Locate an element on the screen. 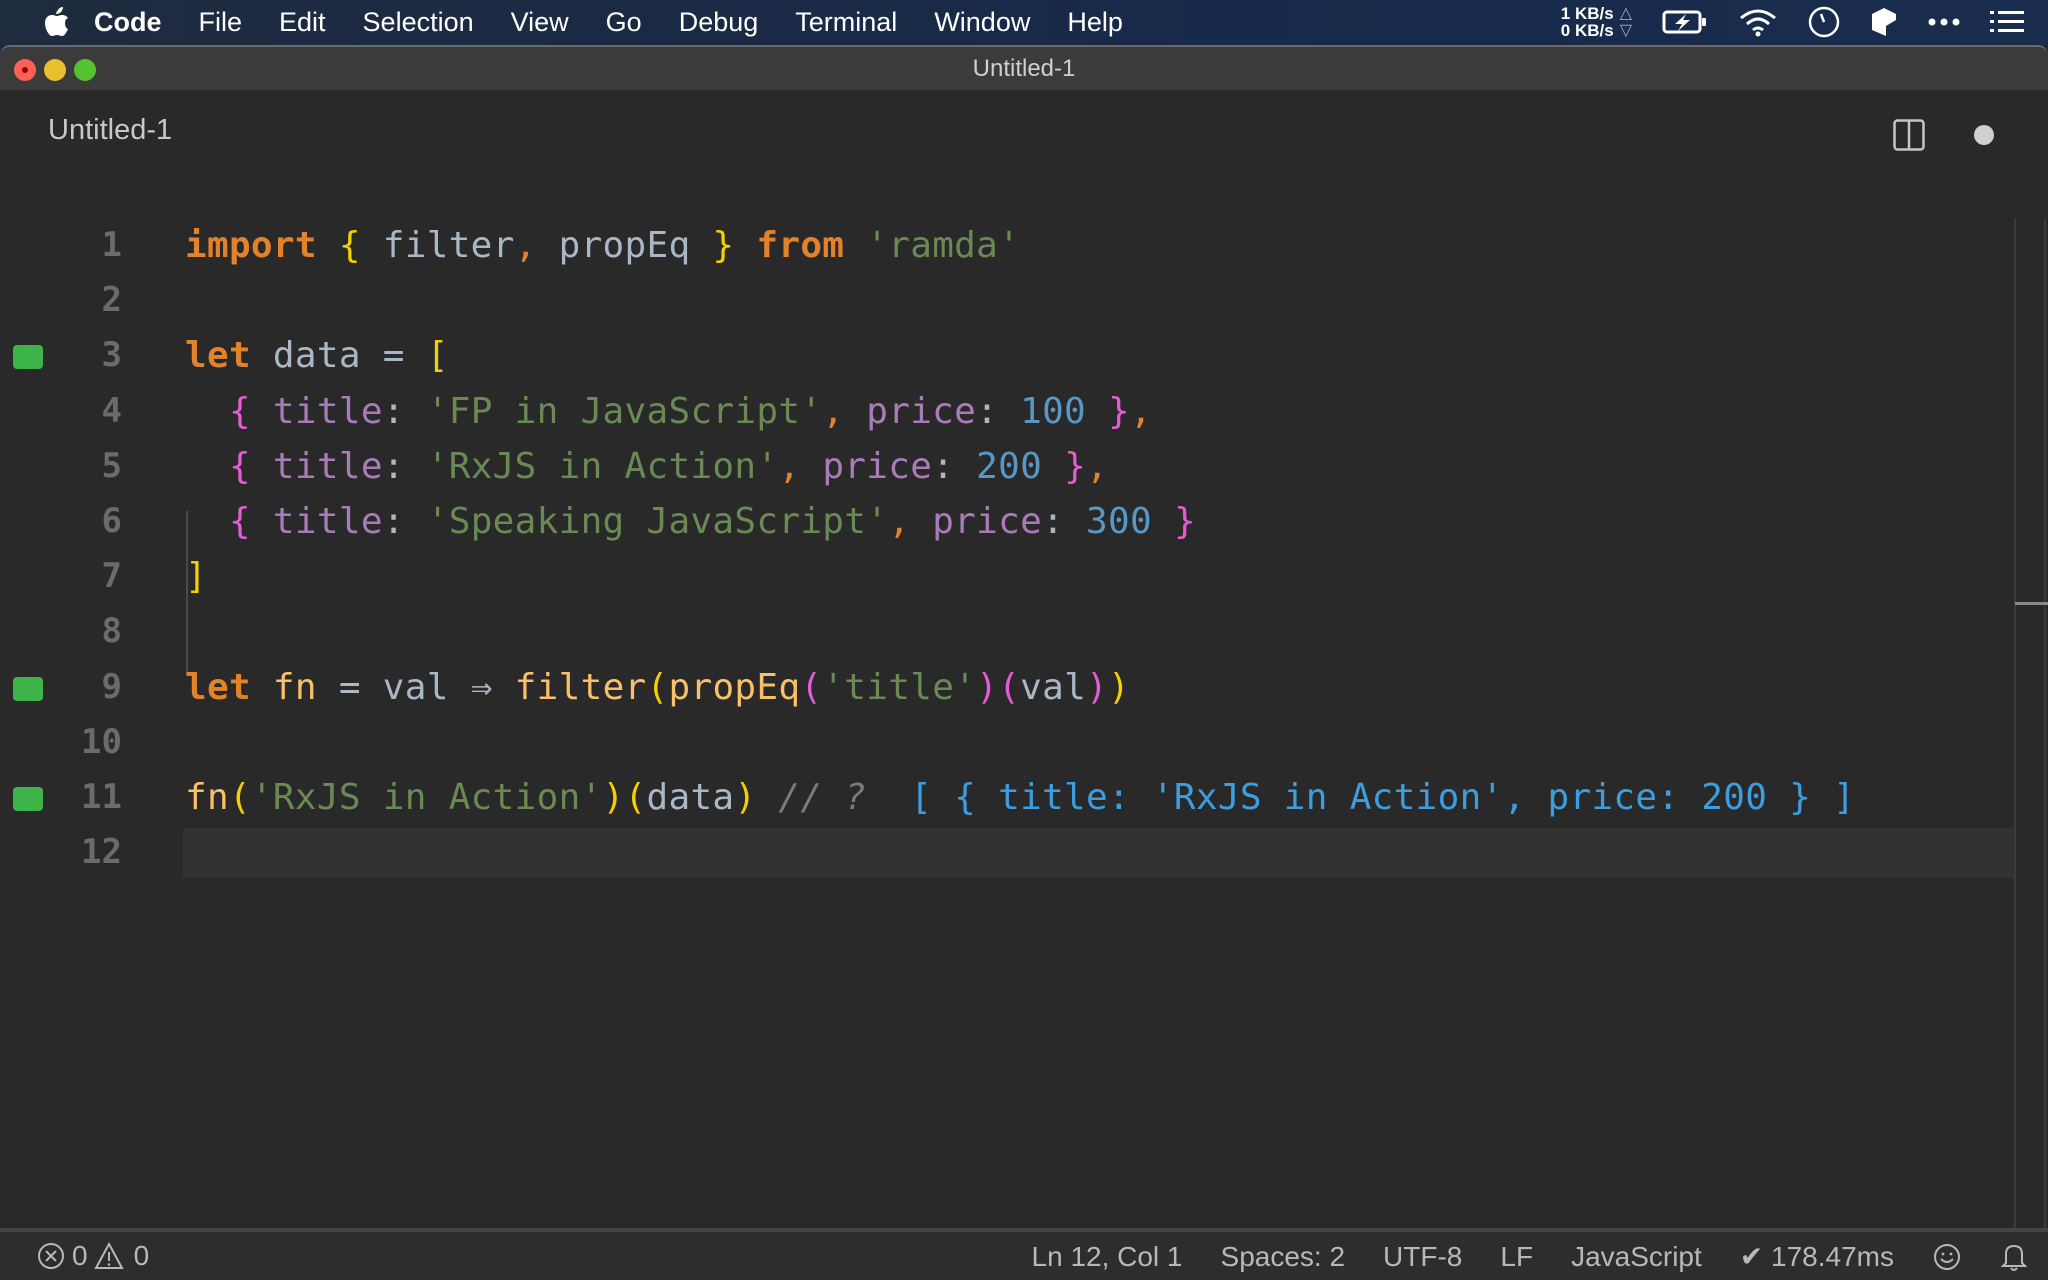 The width and height of the screenshot is (2048, 1280). menu-terminal: Terminal is located at coordinates (846, 22).